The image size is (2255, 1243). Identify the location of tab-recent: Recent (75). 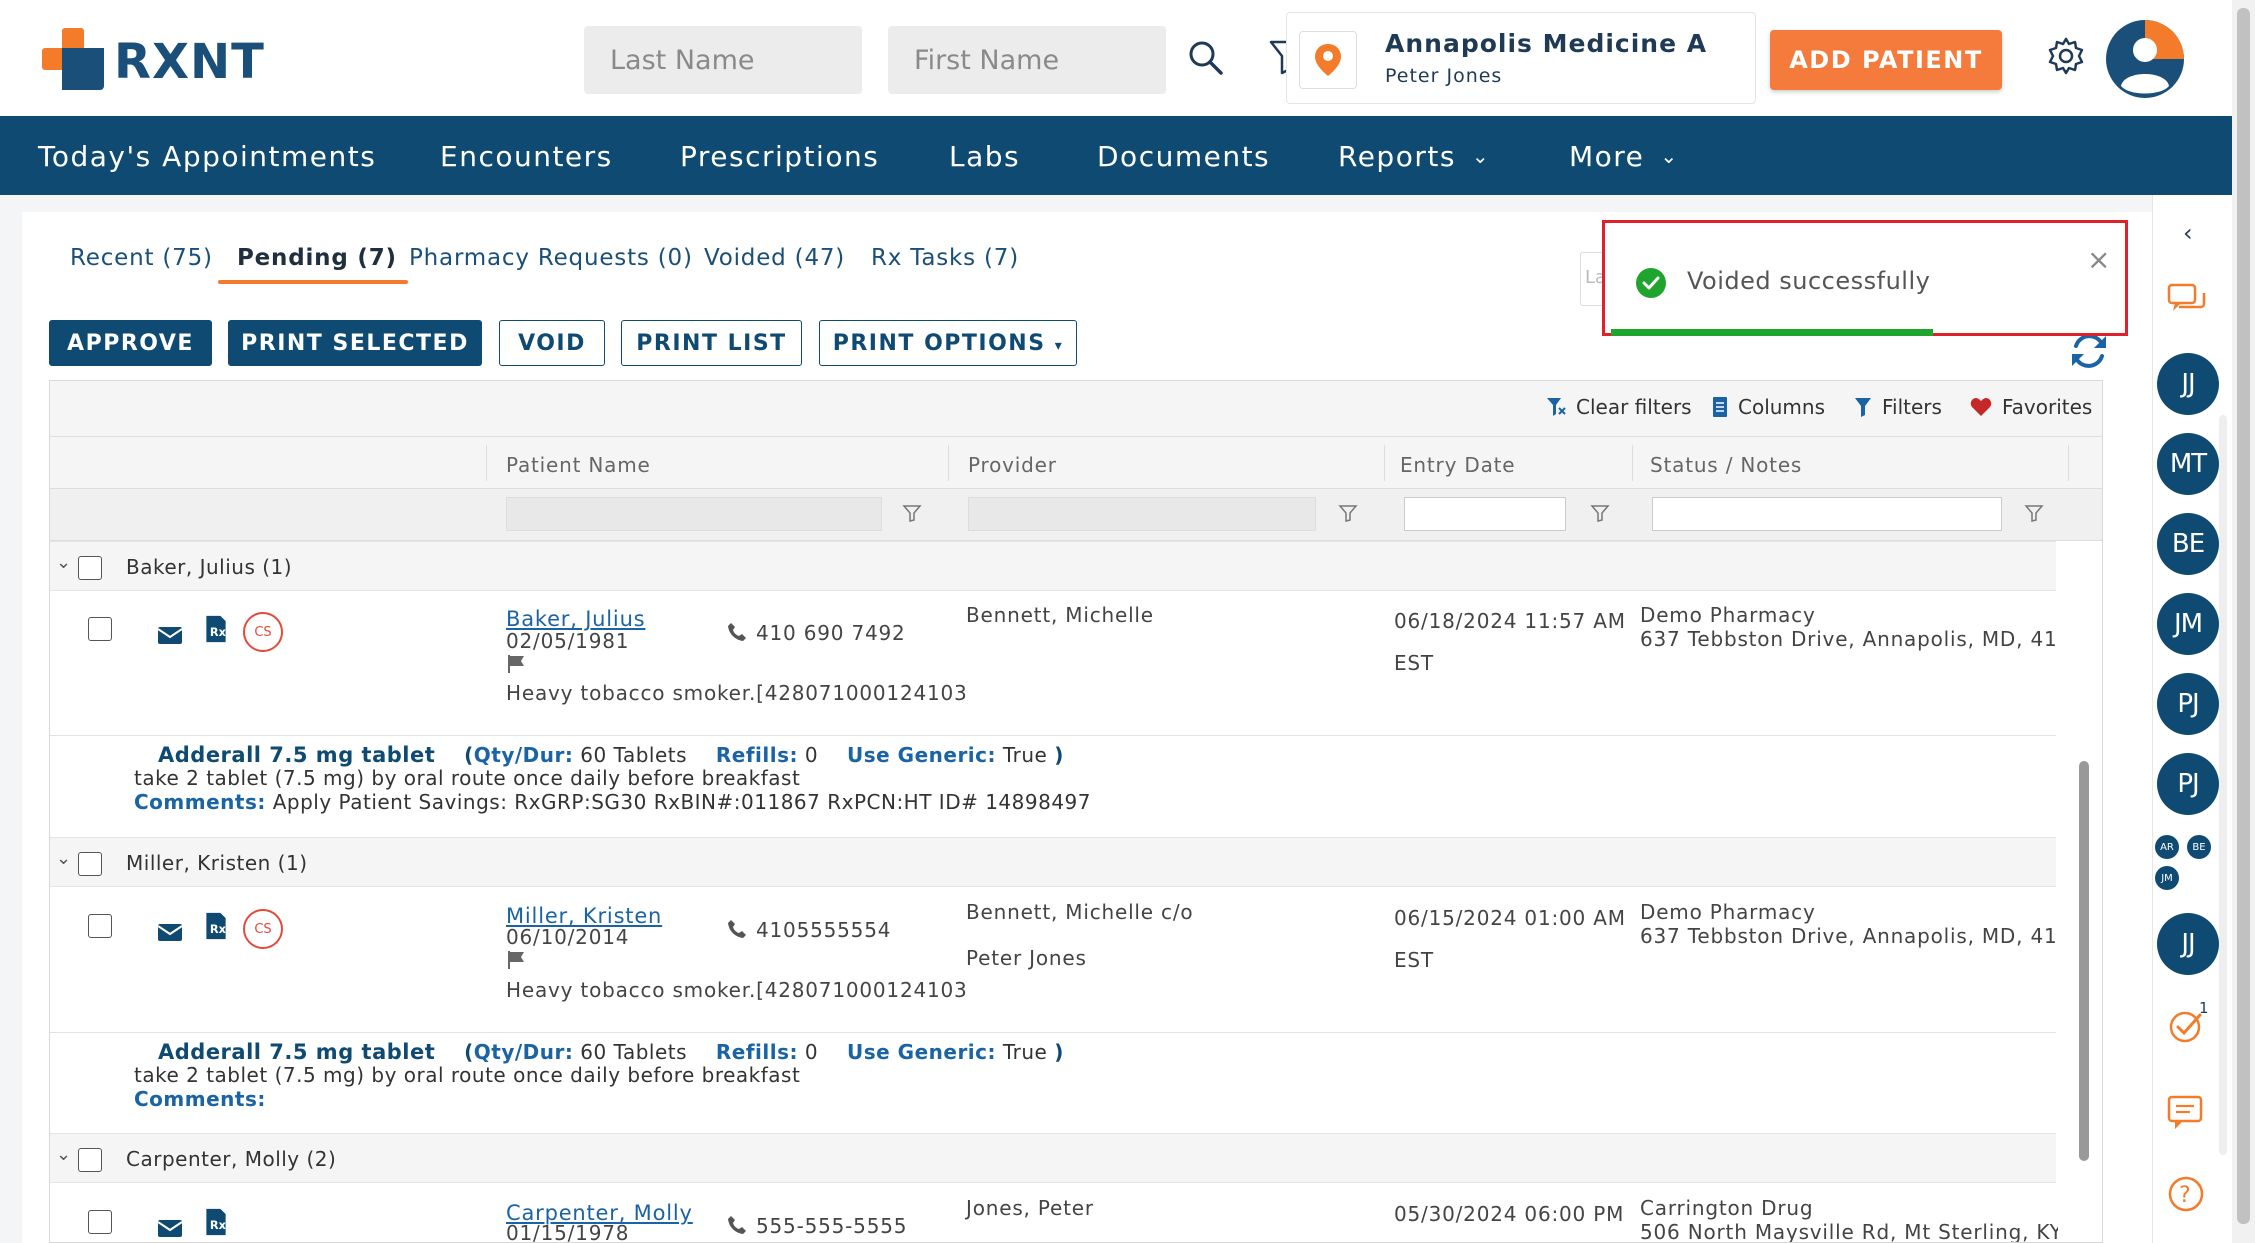
(141, 258).